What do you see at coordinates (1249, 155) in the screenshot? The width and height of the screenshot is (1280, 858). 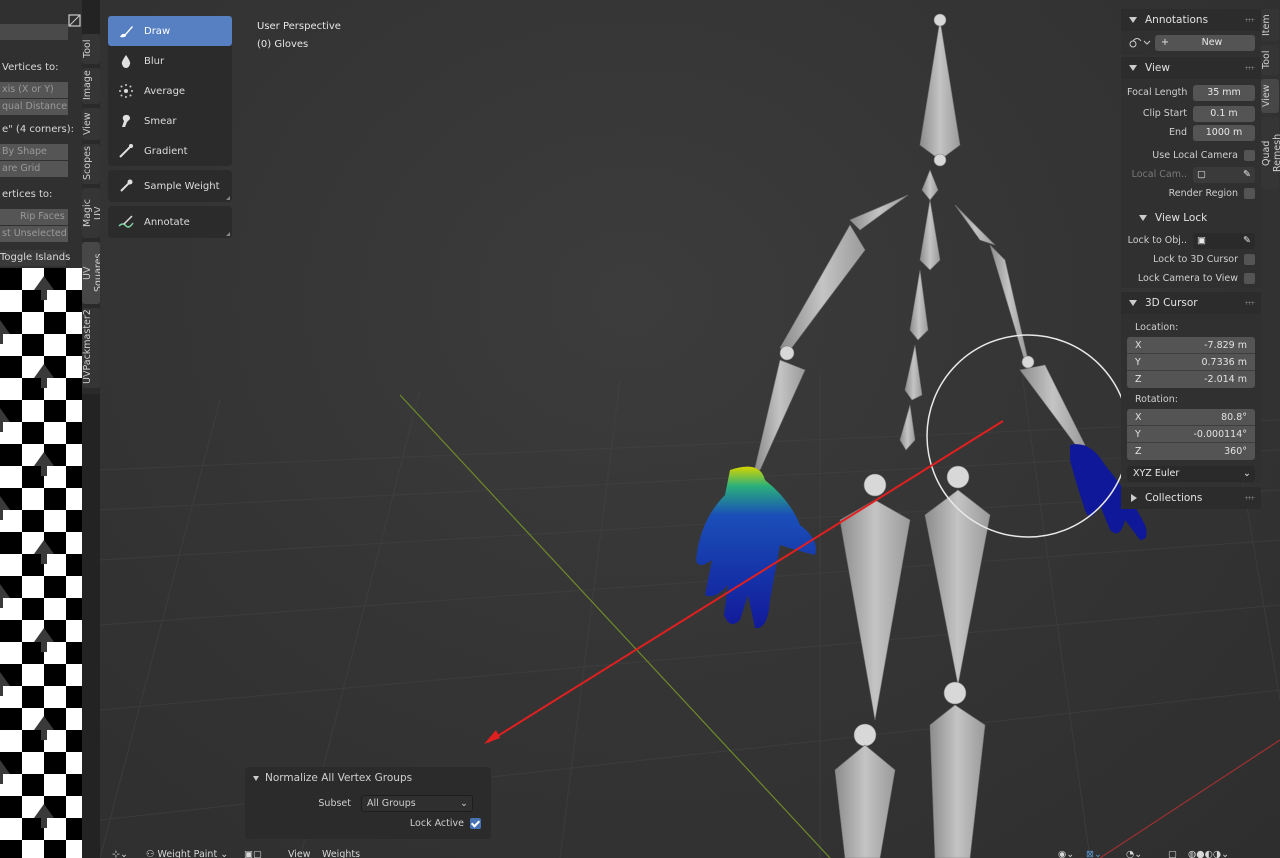 I see `use-local-camera-checkbox` at bounding box center [1249, 155].